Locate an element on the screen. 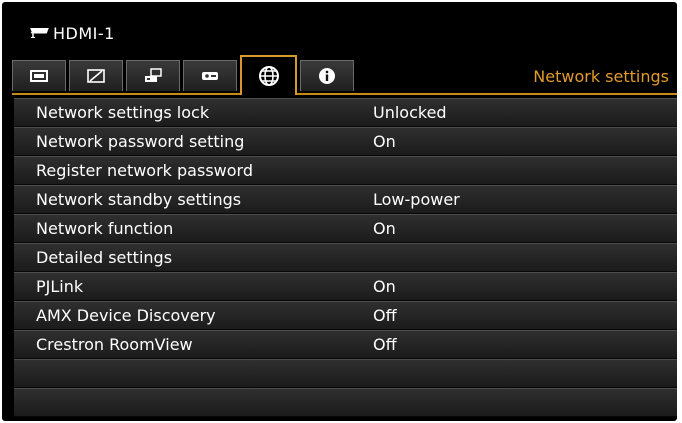  setting-label: Network settings lock is located at coordinates (123, 112).